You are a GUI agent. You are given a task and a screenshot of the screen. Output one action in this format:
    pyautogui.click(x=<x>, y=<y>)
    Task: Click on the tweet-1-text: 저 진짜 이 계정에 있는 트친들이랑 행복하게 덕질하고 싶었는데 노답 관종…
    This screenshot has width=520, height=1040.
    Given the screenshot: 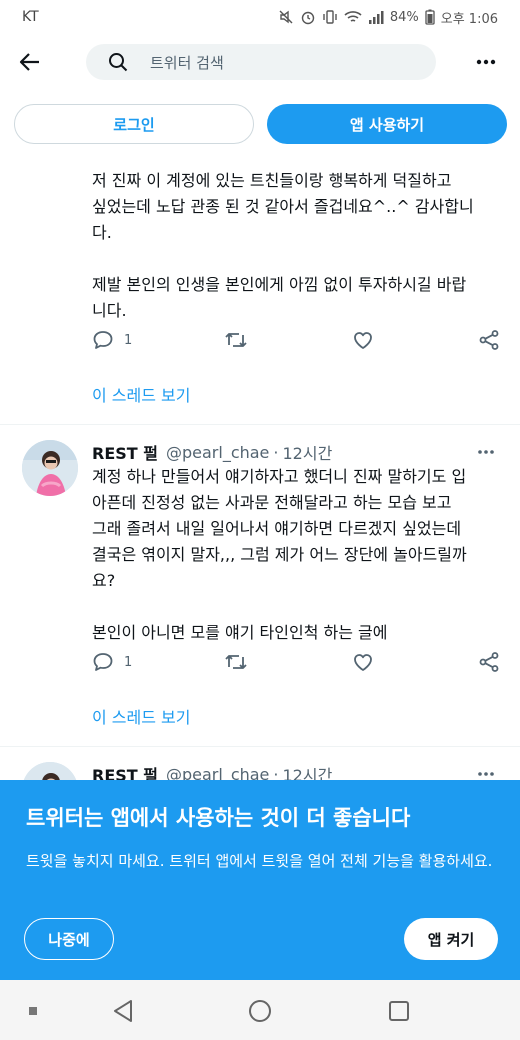 What is the action you would take?
    pyautogui.click(x=283, y=245)
    